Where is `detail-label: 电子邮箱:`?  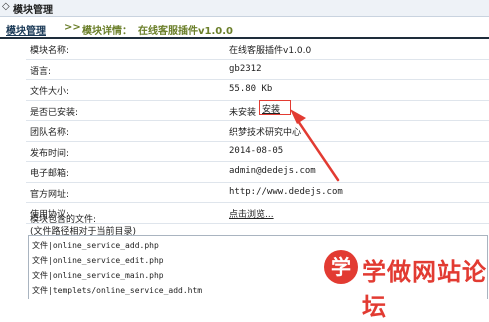
detail-label: 电子邮箱: is located at coordinates (50, 174).